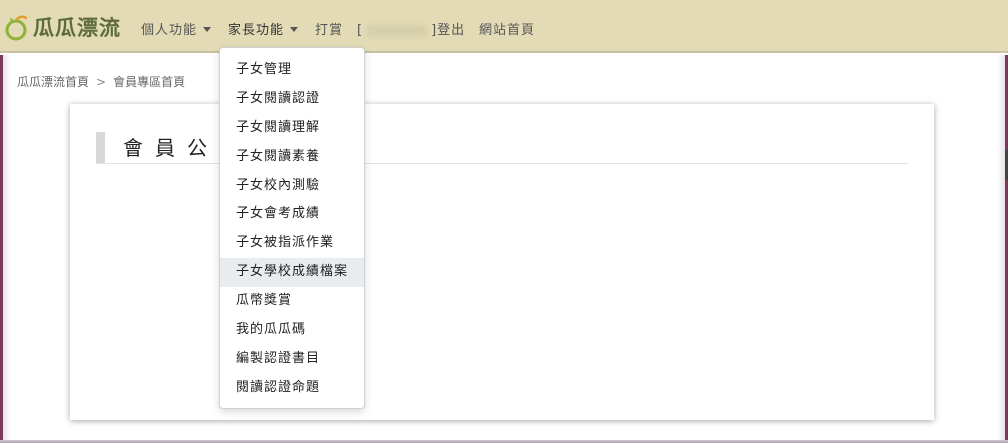  Describe the element at coordinates (157, 148) in the screenshot. I see `card-title: 會員公` at that location.